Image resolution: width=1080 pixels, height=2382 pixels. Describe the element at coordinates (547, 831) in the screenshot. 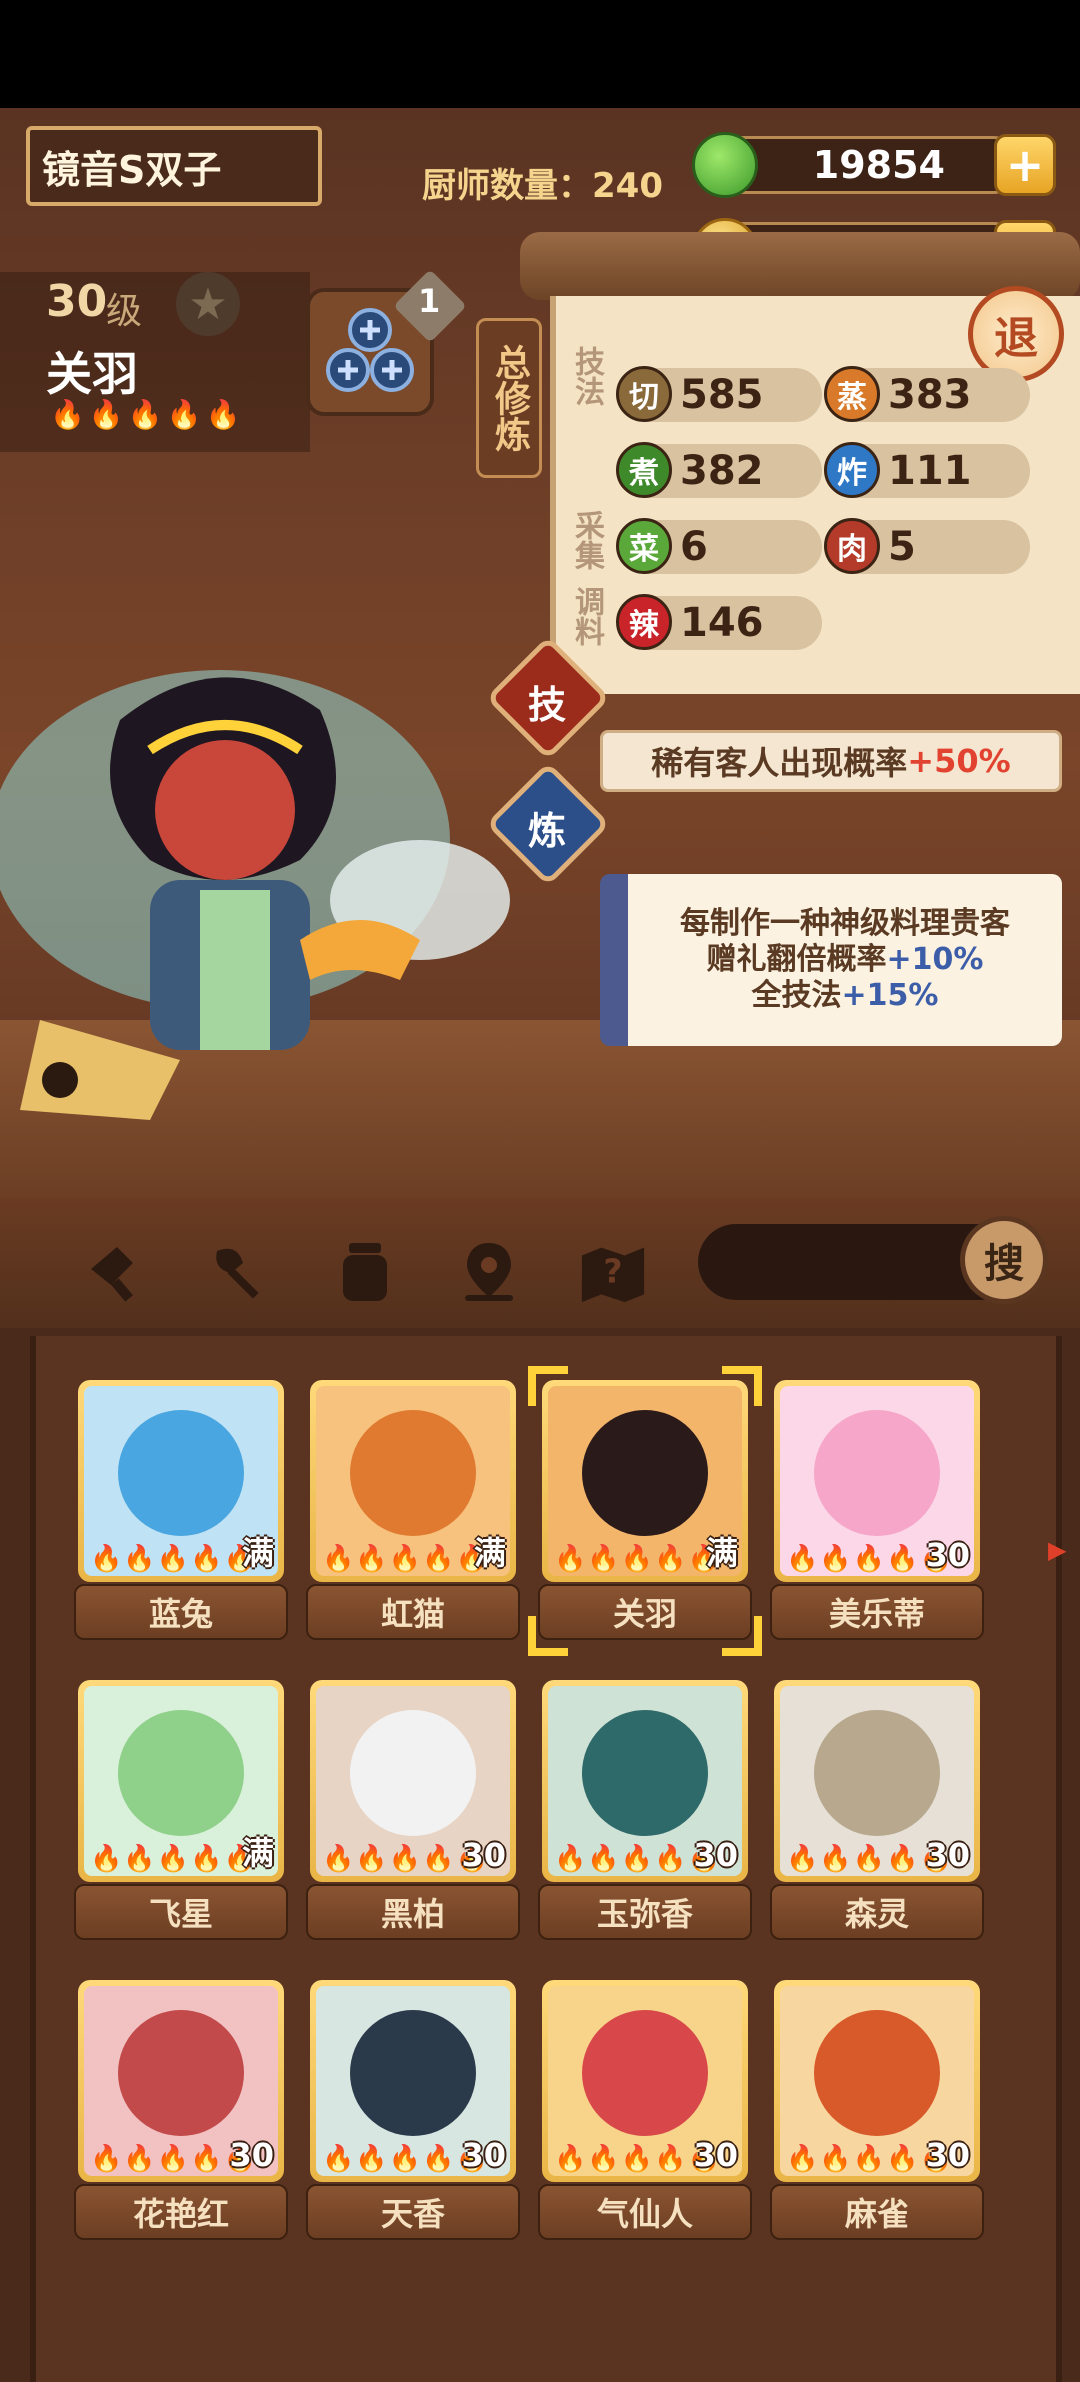

I see `refine-tab-label: 炼` at that location.